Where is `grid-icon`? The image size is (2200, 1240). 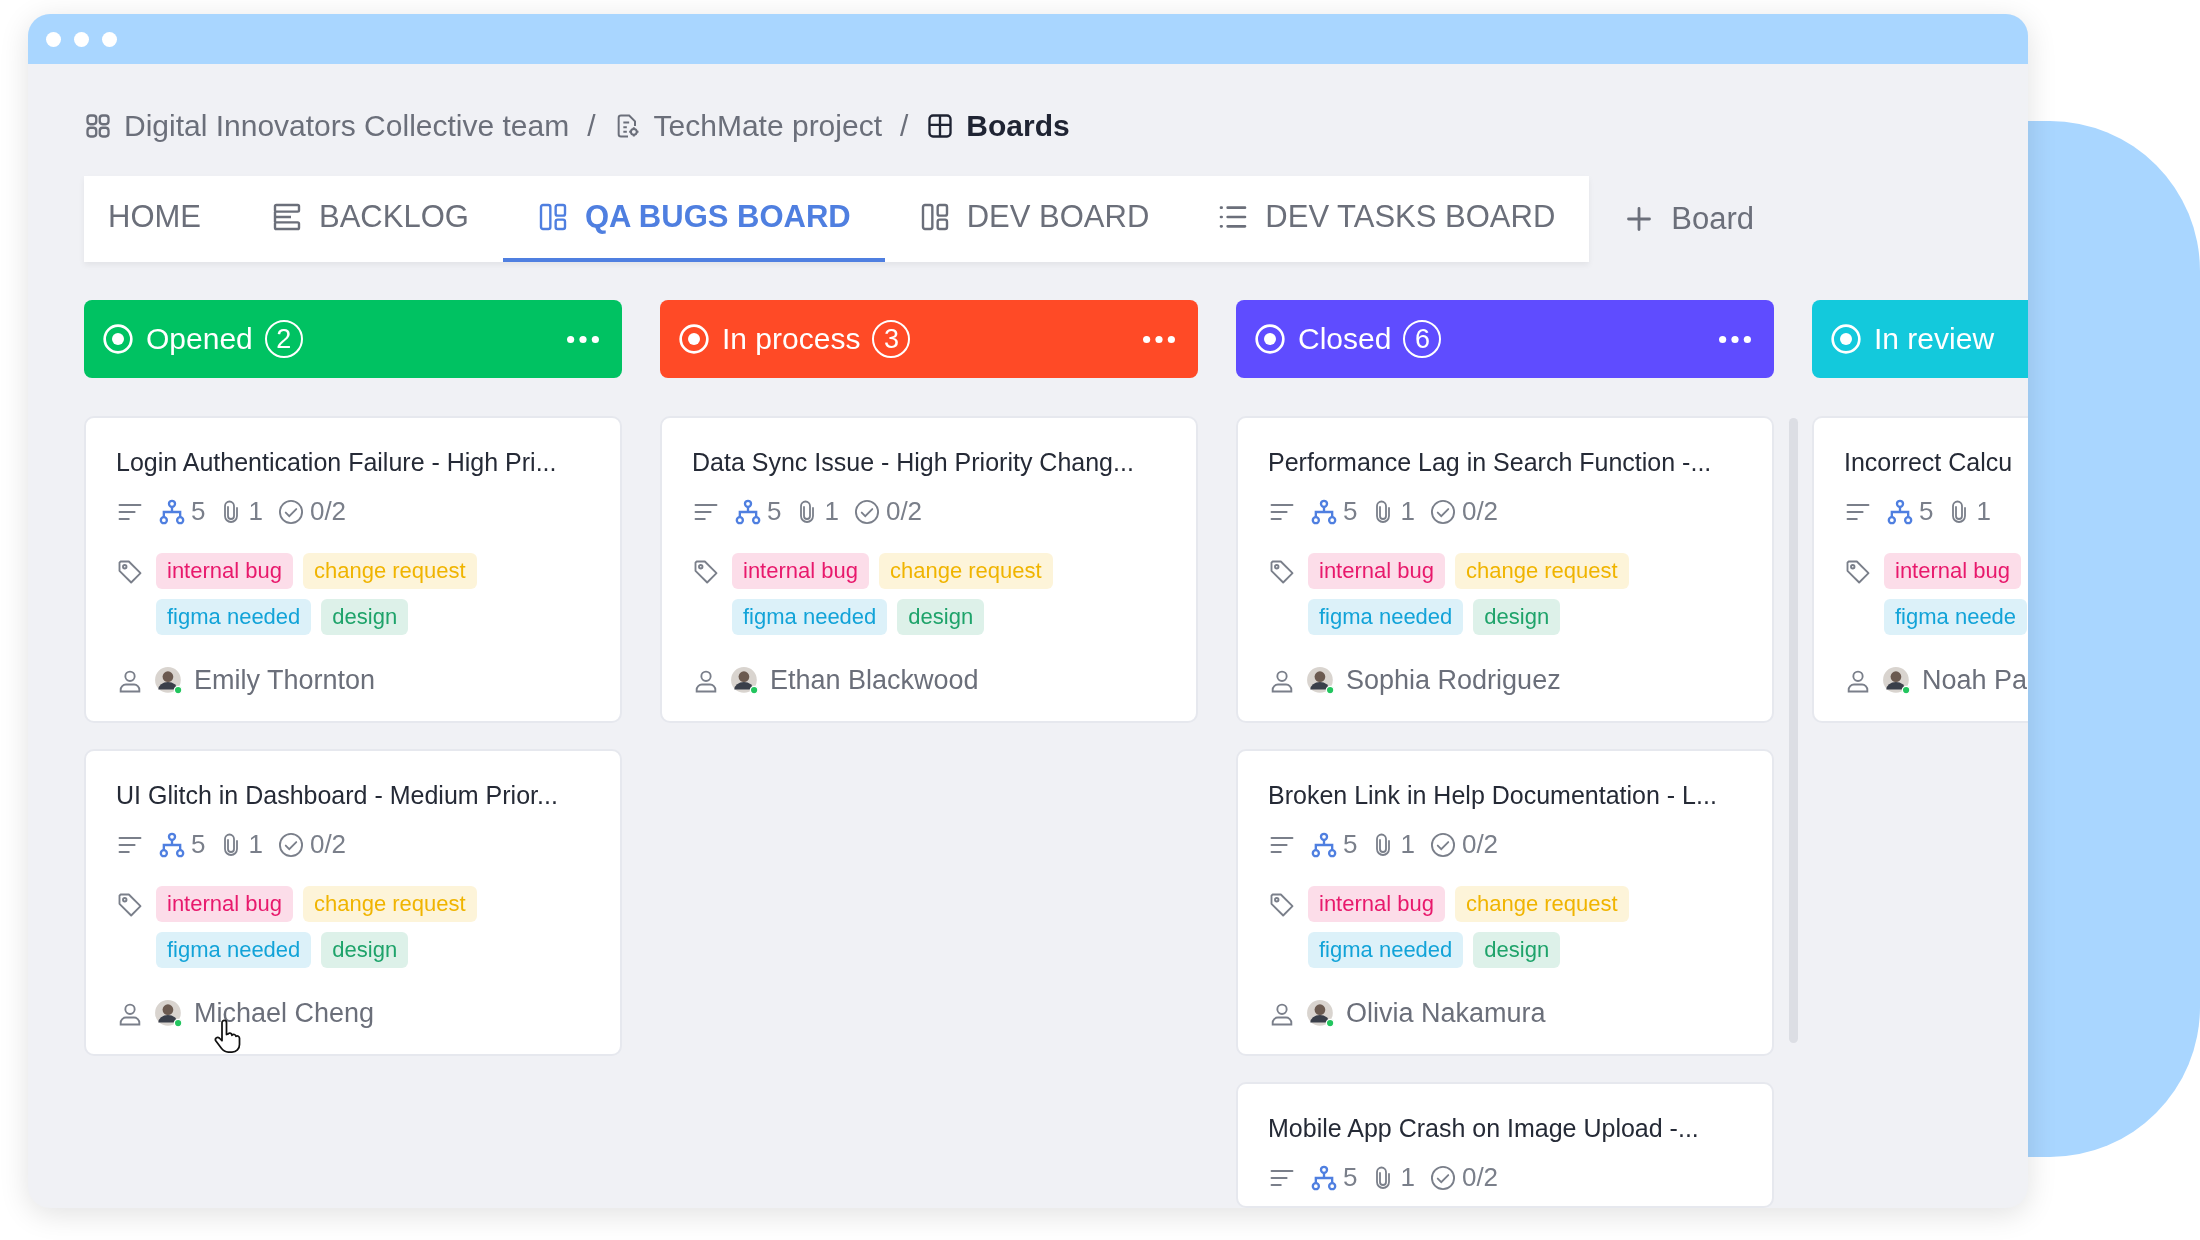
grid-icon is located at coordinates (98, 126).